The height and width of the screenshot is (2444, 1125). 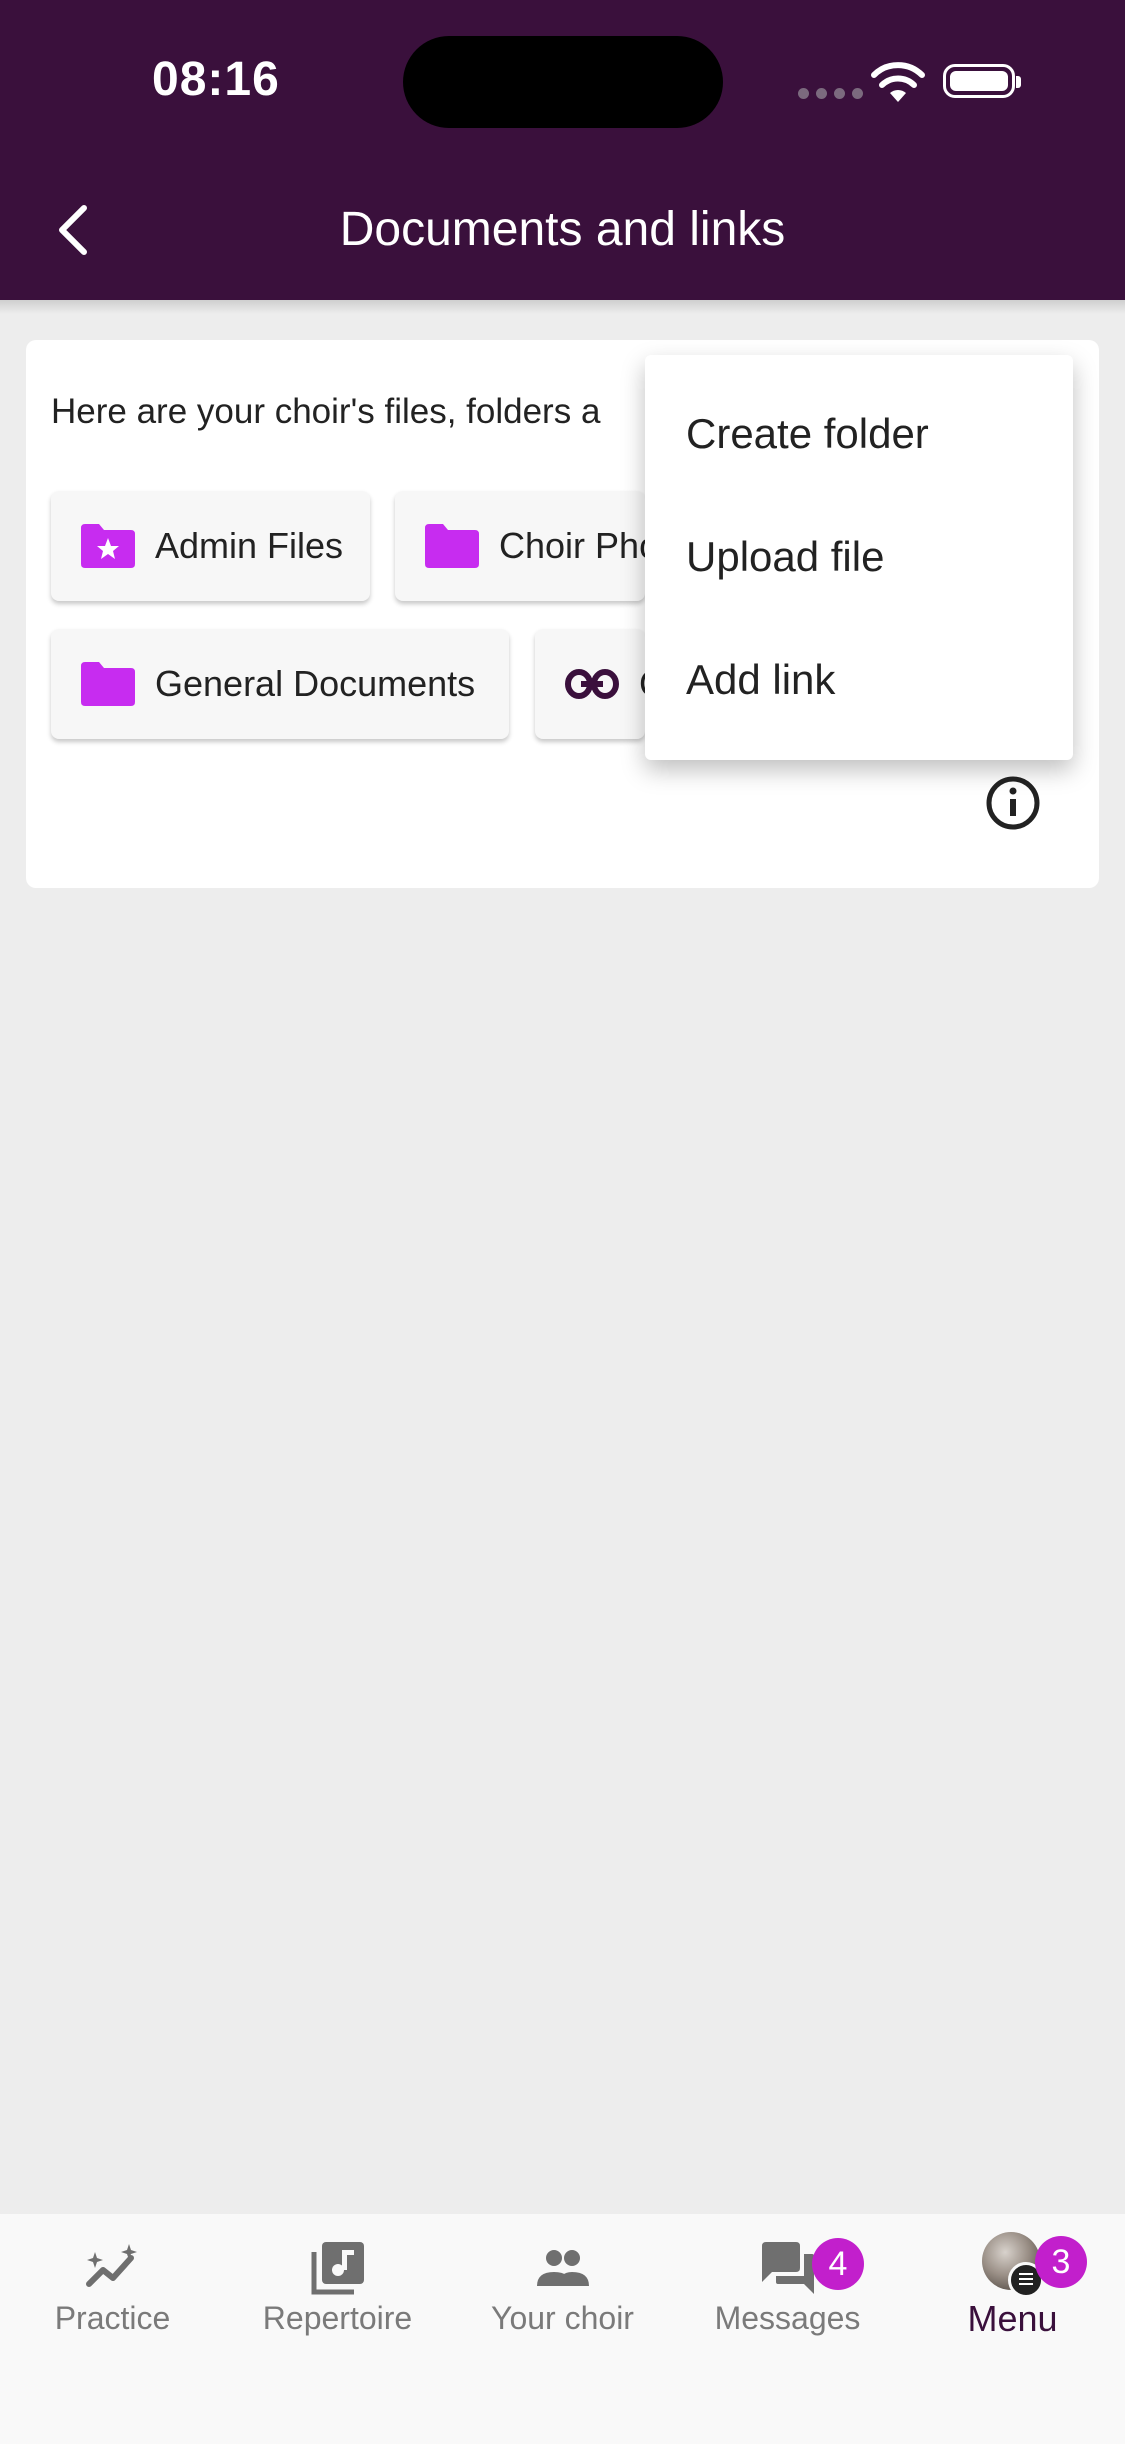 What do you see at coordinates (838, 2264) in the screenshot?
I see `messages-badge: 4` at bounding box center [838, 2264].